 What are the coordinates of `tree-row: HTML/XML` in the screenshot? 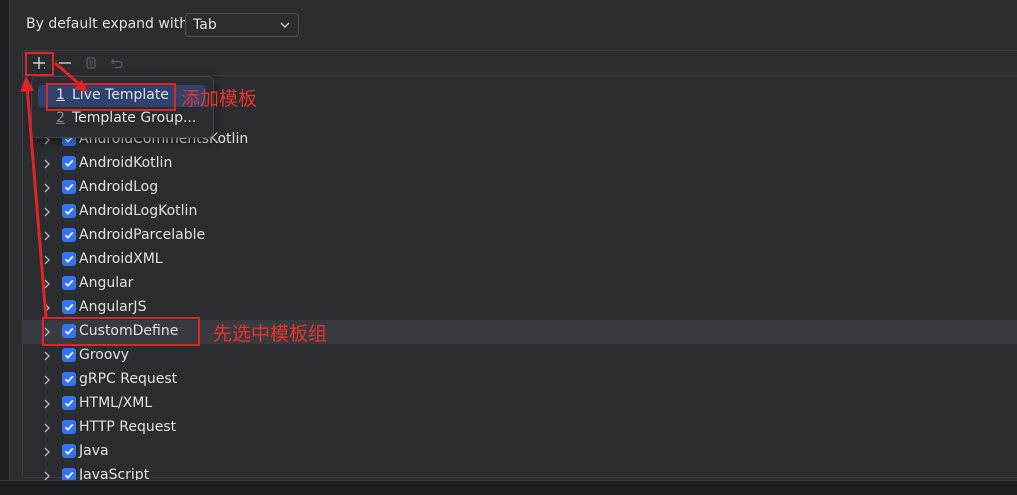 It's located at (520, 404).